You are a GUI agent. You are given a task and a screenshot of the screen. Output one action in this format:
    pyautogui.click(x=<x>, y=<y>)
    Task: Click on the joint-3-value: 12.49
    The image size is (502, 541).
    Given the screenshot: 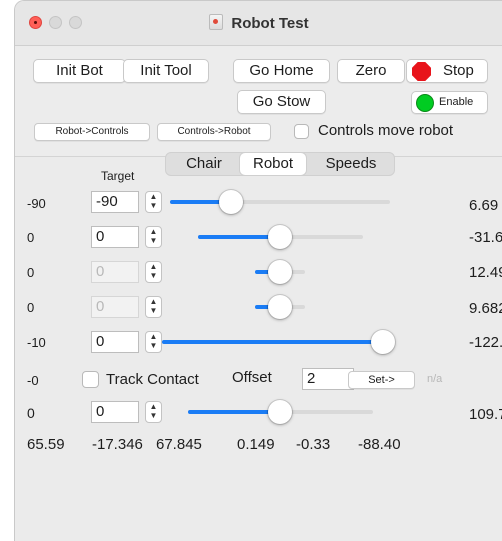 What is the action you would take?
    pyautogui.click(x=485, y=272)
    